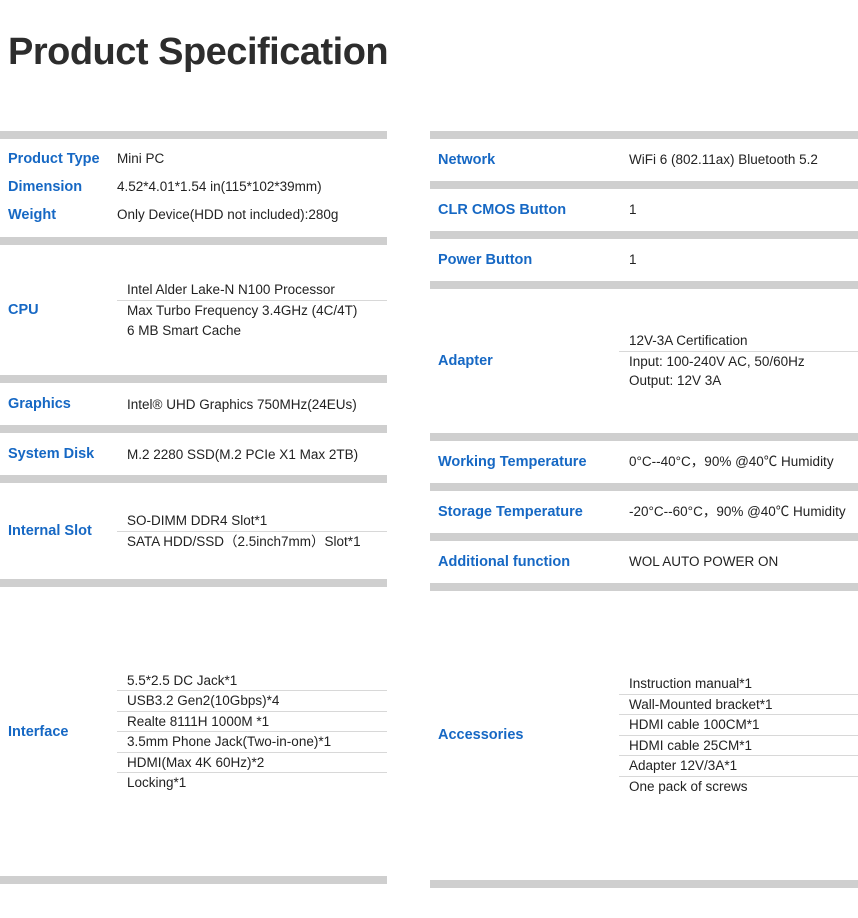 The image size is (858, 918). I want to click on spec-value-text: Wall-Mounted bracket*1, so click(701, 704).